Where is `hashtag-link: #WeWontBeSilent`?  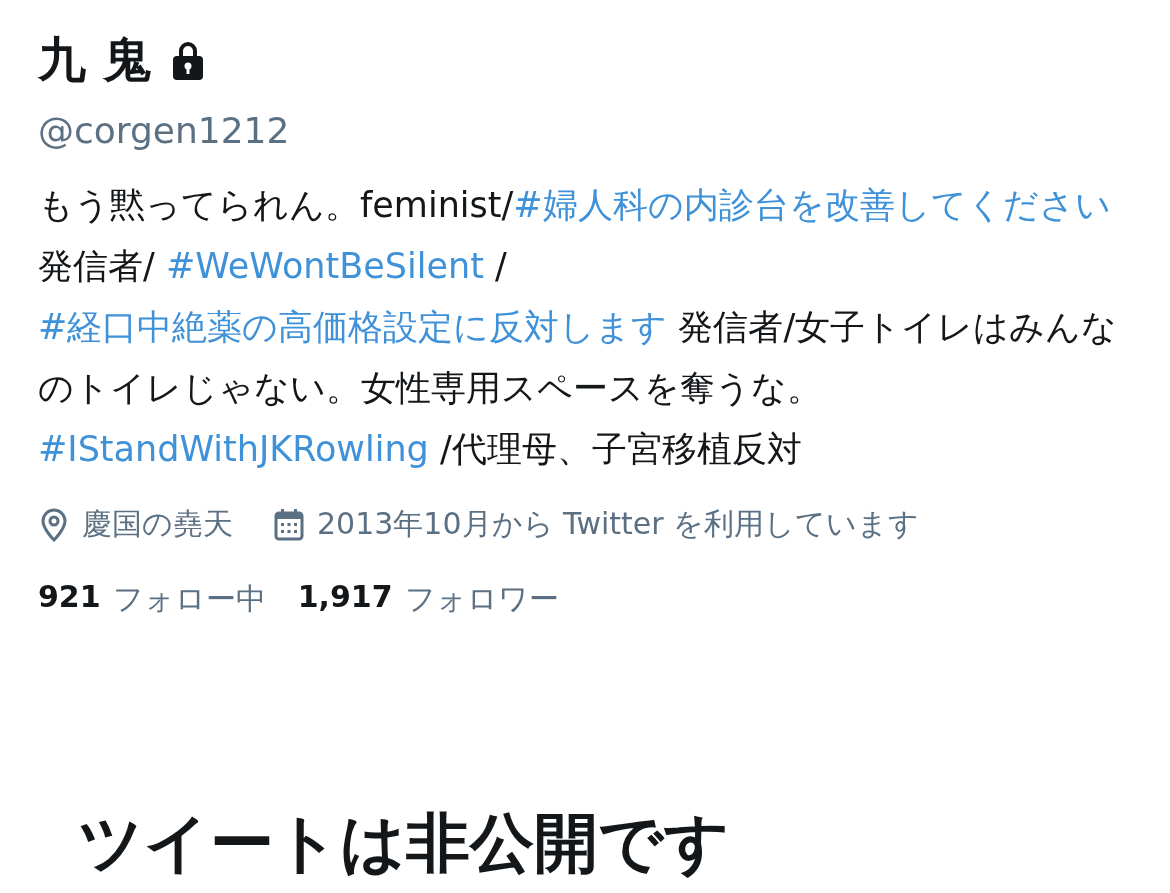 hashtag-link: #WeWontBeSilent is located at coordinates (324, 266).